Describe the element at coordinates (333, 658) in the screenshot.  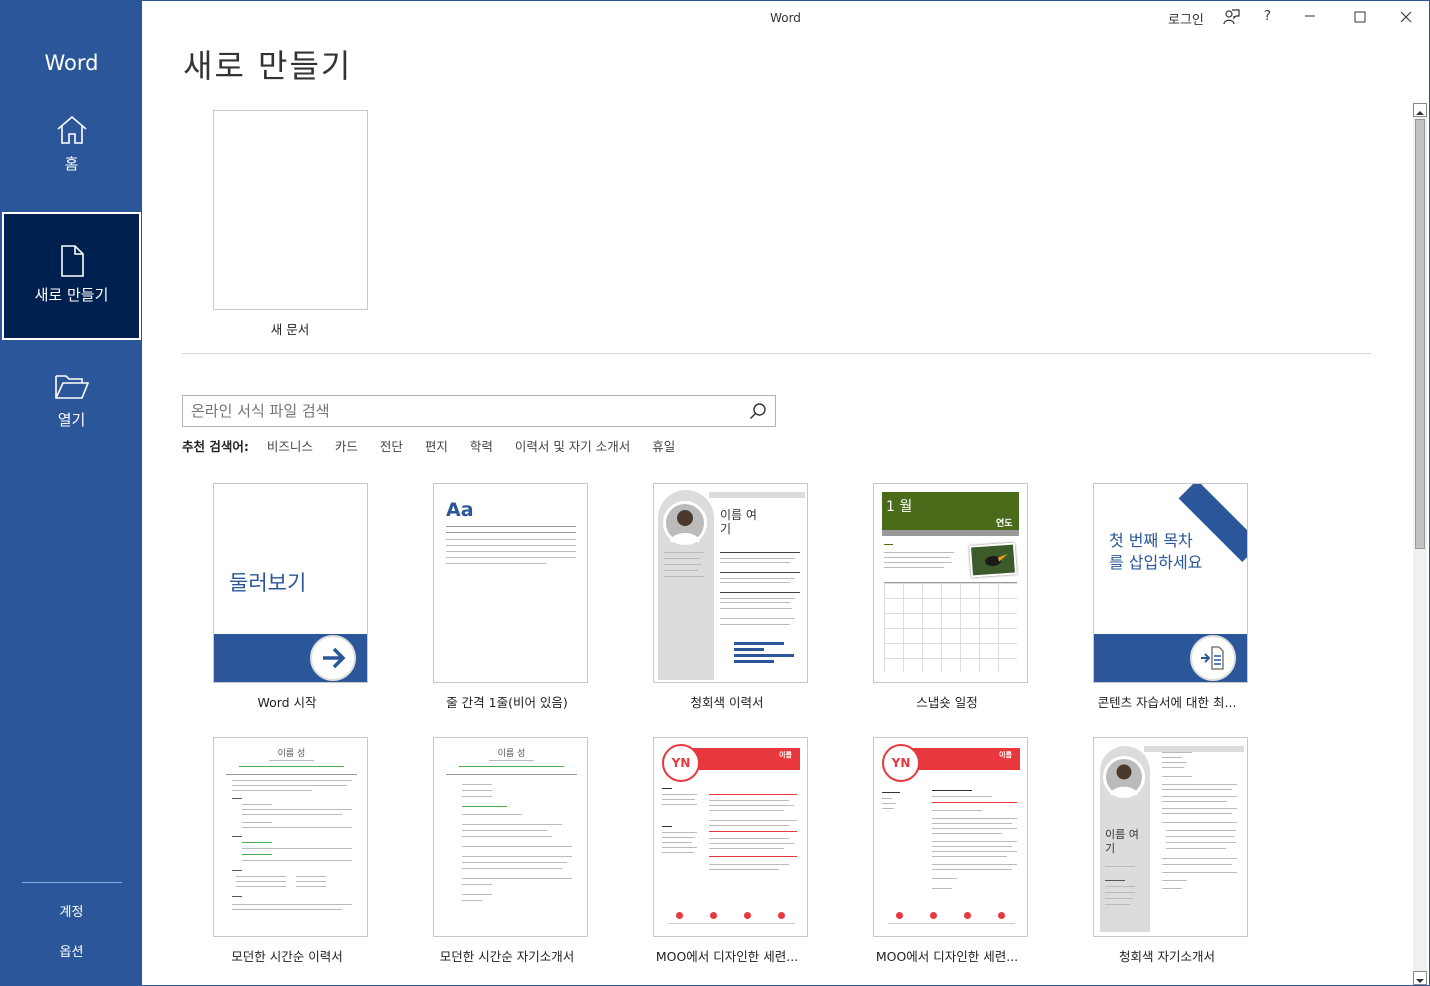
I see `arrow-right-icon` at that location.